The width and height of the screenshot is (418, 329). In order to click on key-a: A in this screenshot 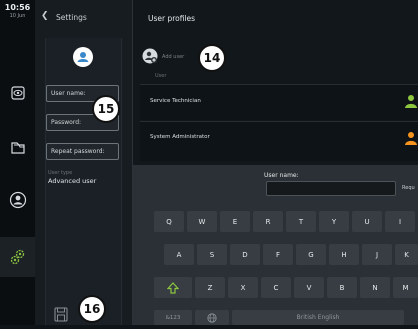, I will do `click(179, 254)`.